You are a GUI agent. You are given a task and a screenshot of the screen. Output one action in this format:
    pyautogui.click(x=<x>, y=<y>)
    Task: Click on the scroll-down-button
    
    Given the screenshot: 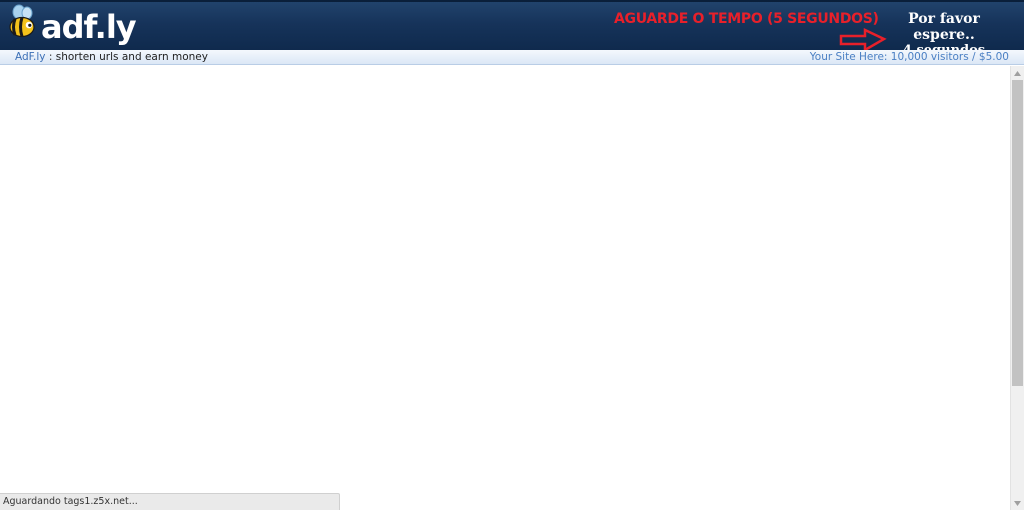 What is the action you would take?
    pyautogui.click(x=1017, y=503)
    